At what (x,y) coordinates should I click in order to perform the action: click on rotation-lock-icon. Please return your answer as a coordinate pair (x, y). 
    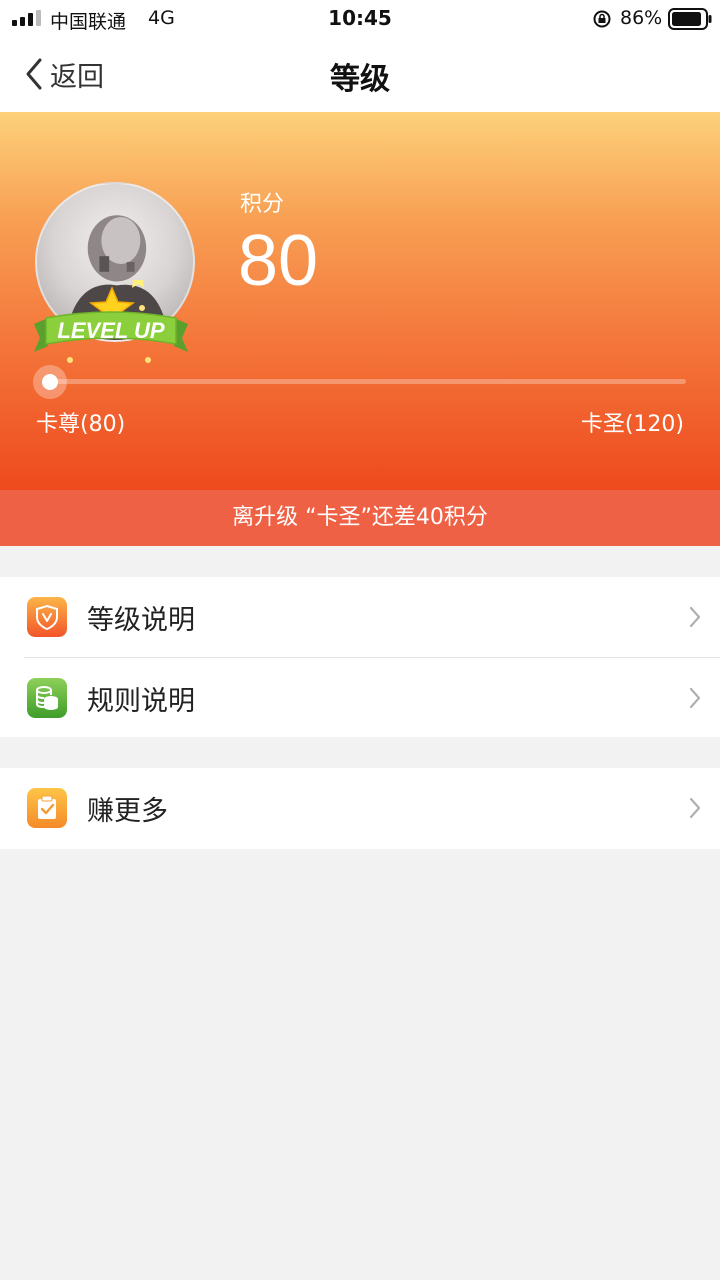
    Looking at the image, I should click on (602, 19).